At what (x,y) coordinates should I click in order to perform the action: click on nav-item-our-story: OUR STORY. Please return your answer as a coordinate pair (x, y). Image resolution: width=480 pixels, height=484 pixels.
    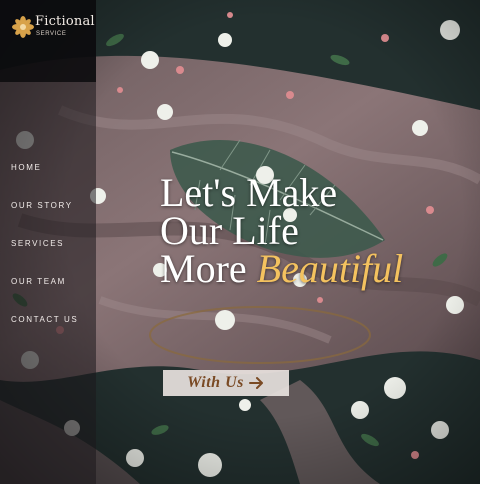
    Looking at the image, I should click on (42, 205).